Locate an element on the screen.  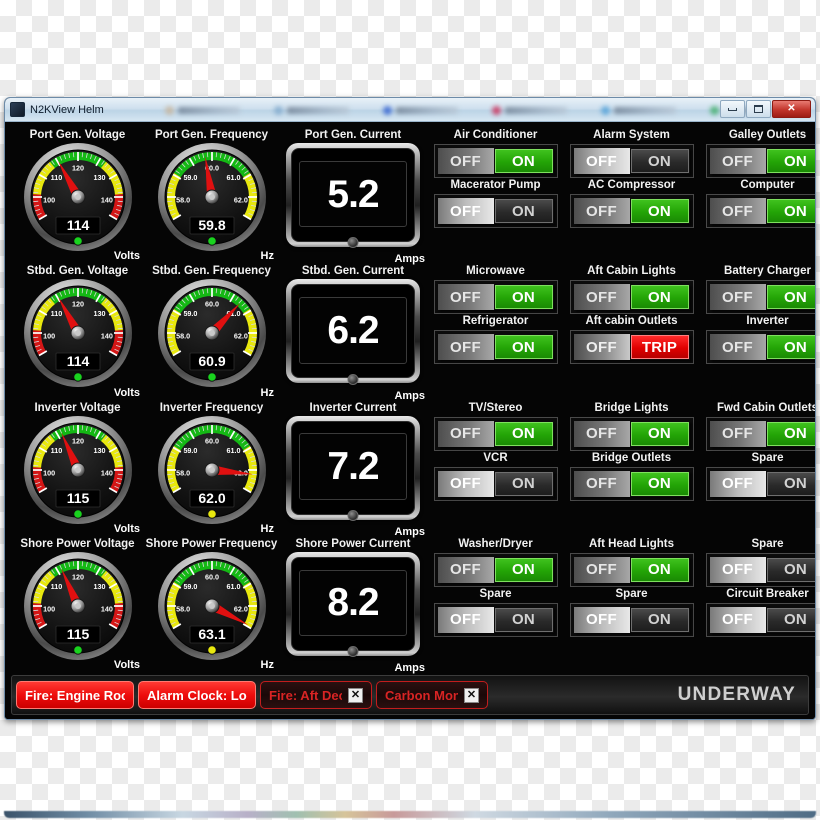
close-button: ✕ is located at coordinates (791, 109).